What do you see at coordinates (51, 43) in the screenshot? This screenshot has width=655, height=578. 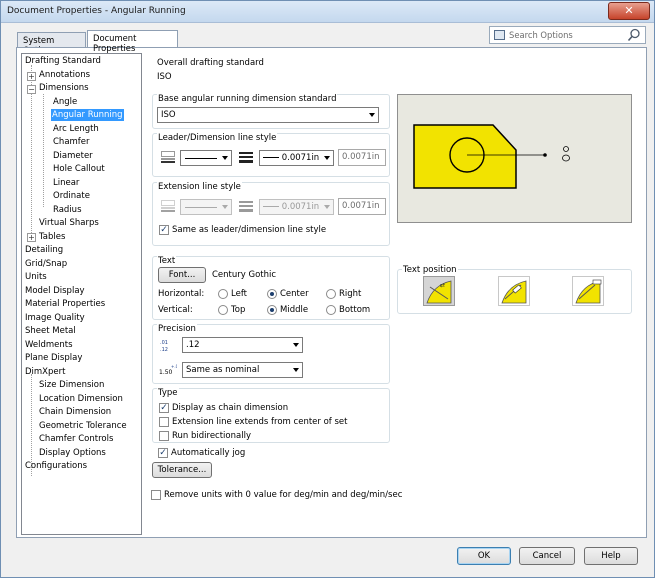 I see `tab-system-options: System Options` at bounding box center [51, 43].